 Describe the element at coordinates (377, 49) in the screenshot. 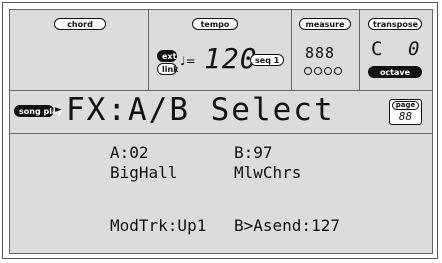

I see `transpose-letter: C` at that location.